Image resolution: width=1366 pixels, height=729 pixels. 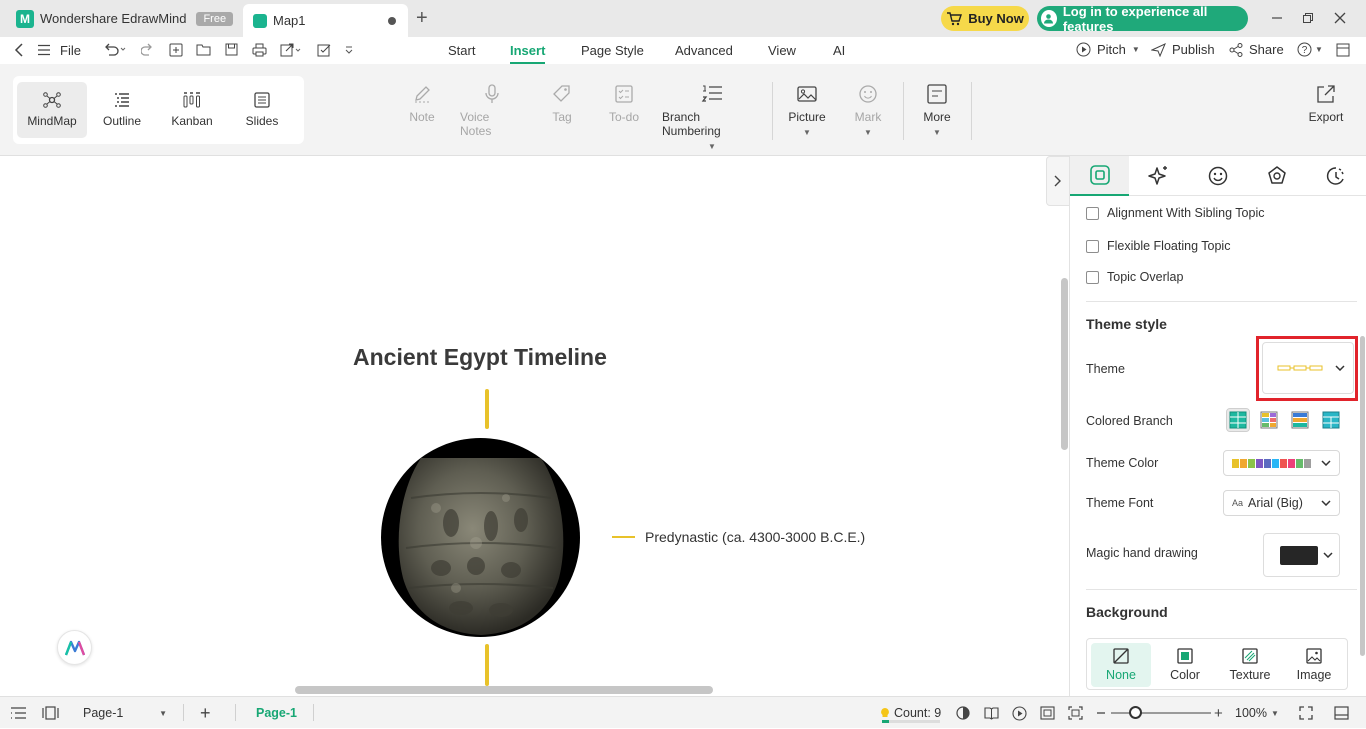 What do you see at coordinates (492, 111) in the screenshot?
I see `voice-notes-button: Voice Notes` at bounding box center [492, 111].